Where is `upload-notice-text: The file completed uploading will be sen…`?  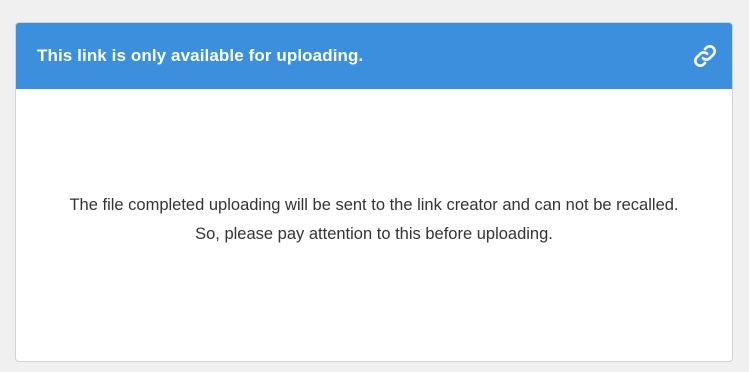 upload-notice-text: The file completed uploading will be sen… is located at coordinates (374, 219).